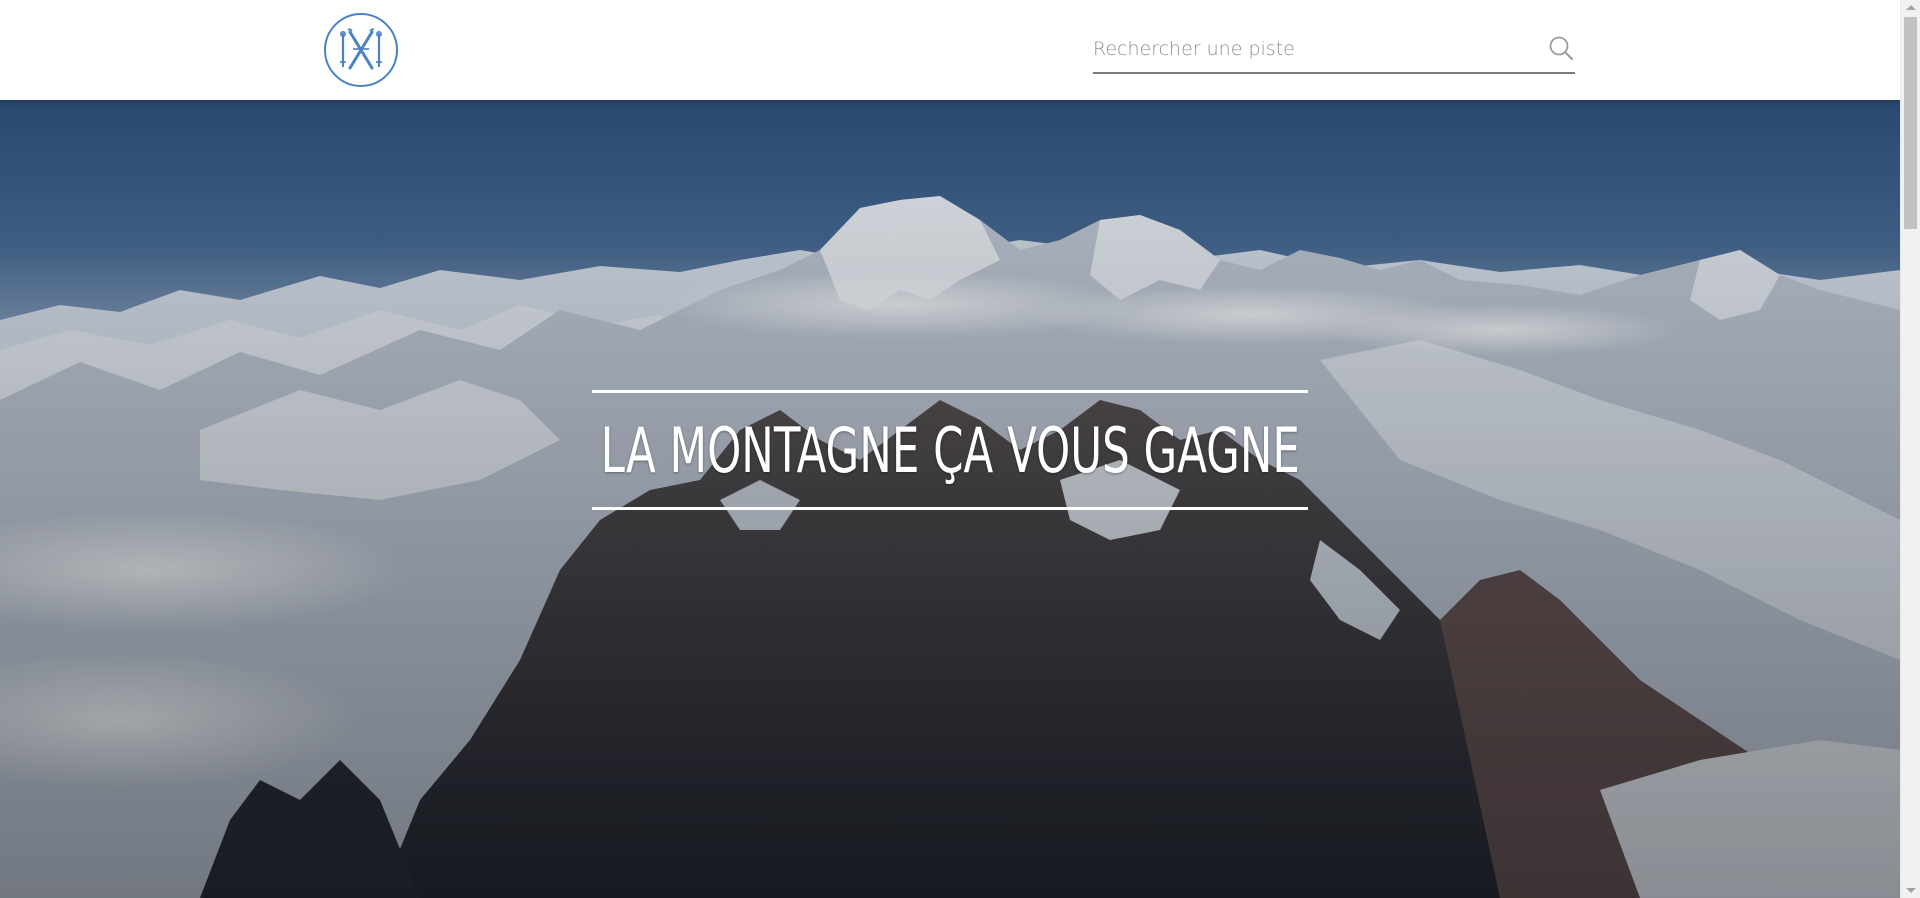 The width and height of the screenshot is (1920, 898). I want to click on hero-title: LA MONTAGNE ÇA VOUS GAGNE, so click(950, 450).